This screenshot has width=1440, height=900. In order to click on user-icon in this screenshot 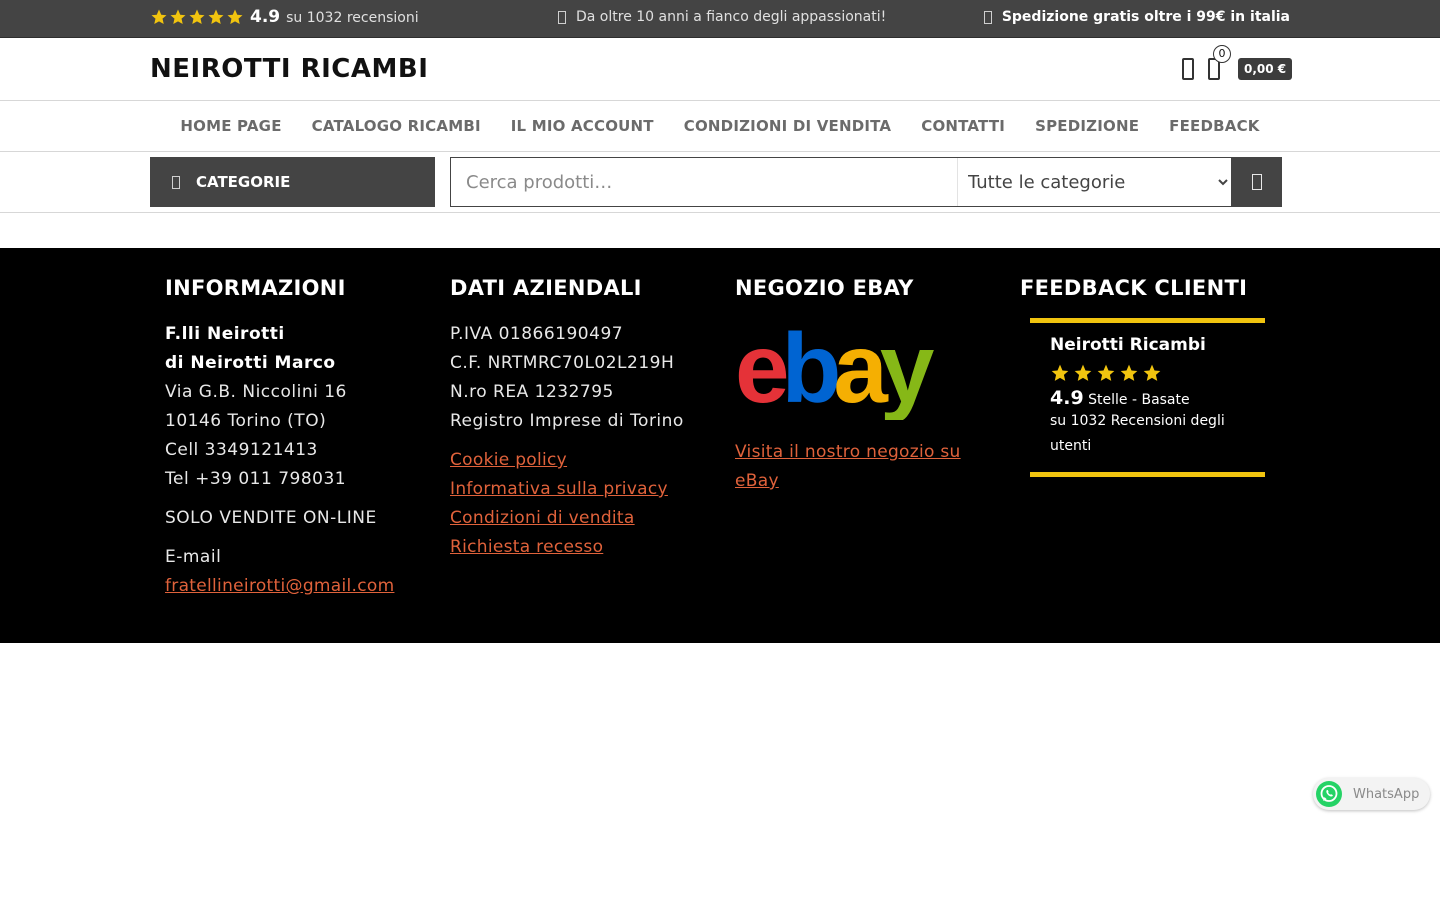, I will do `click(1188, 69)`.